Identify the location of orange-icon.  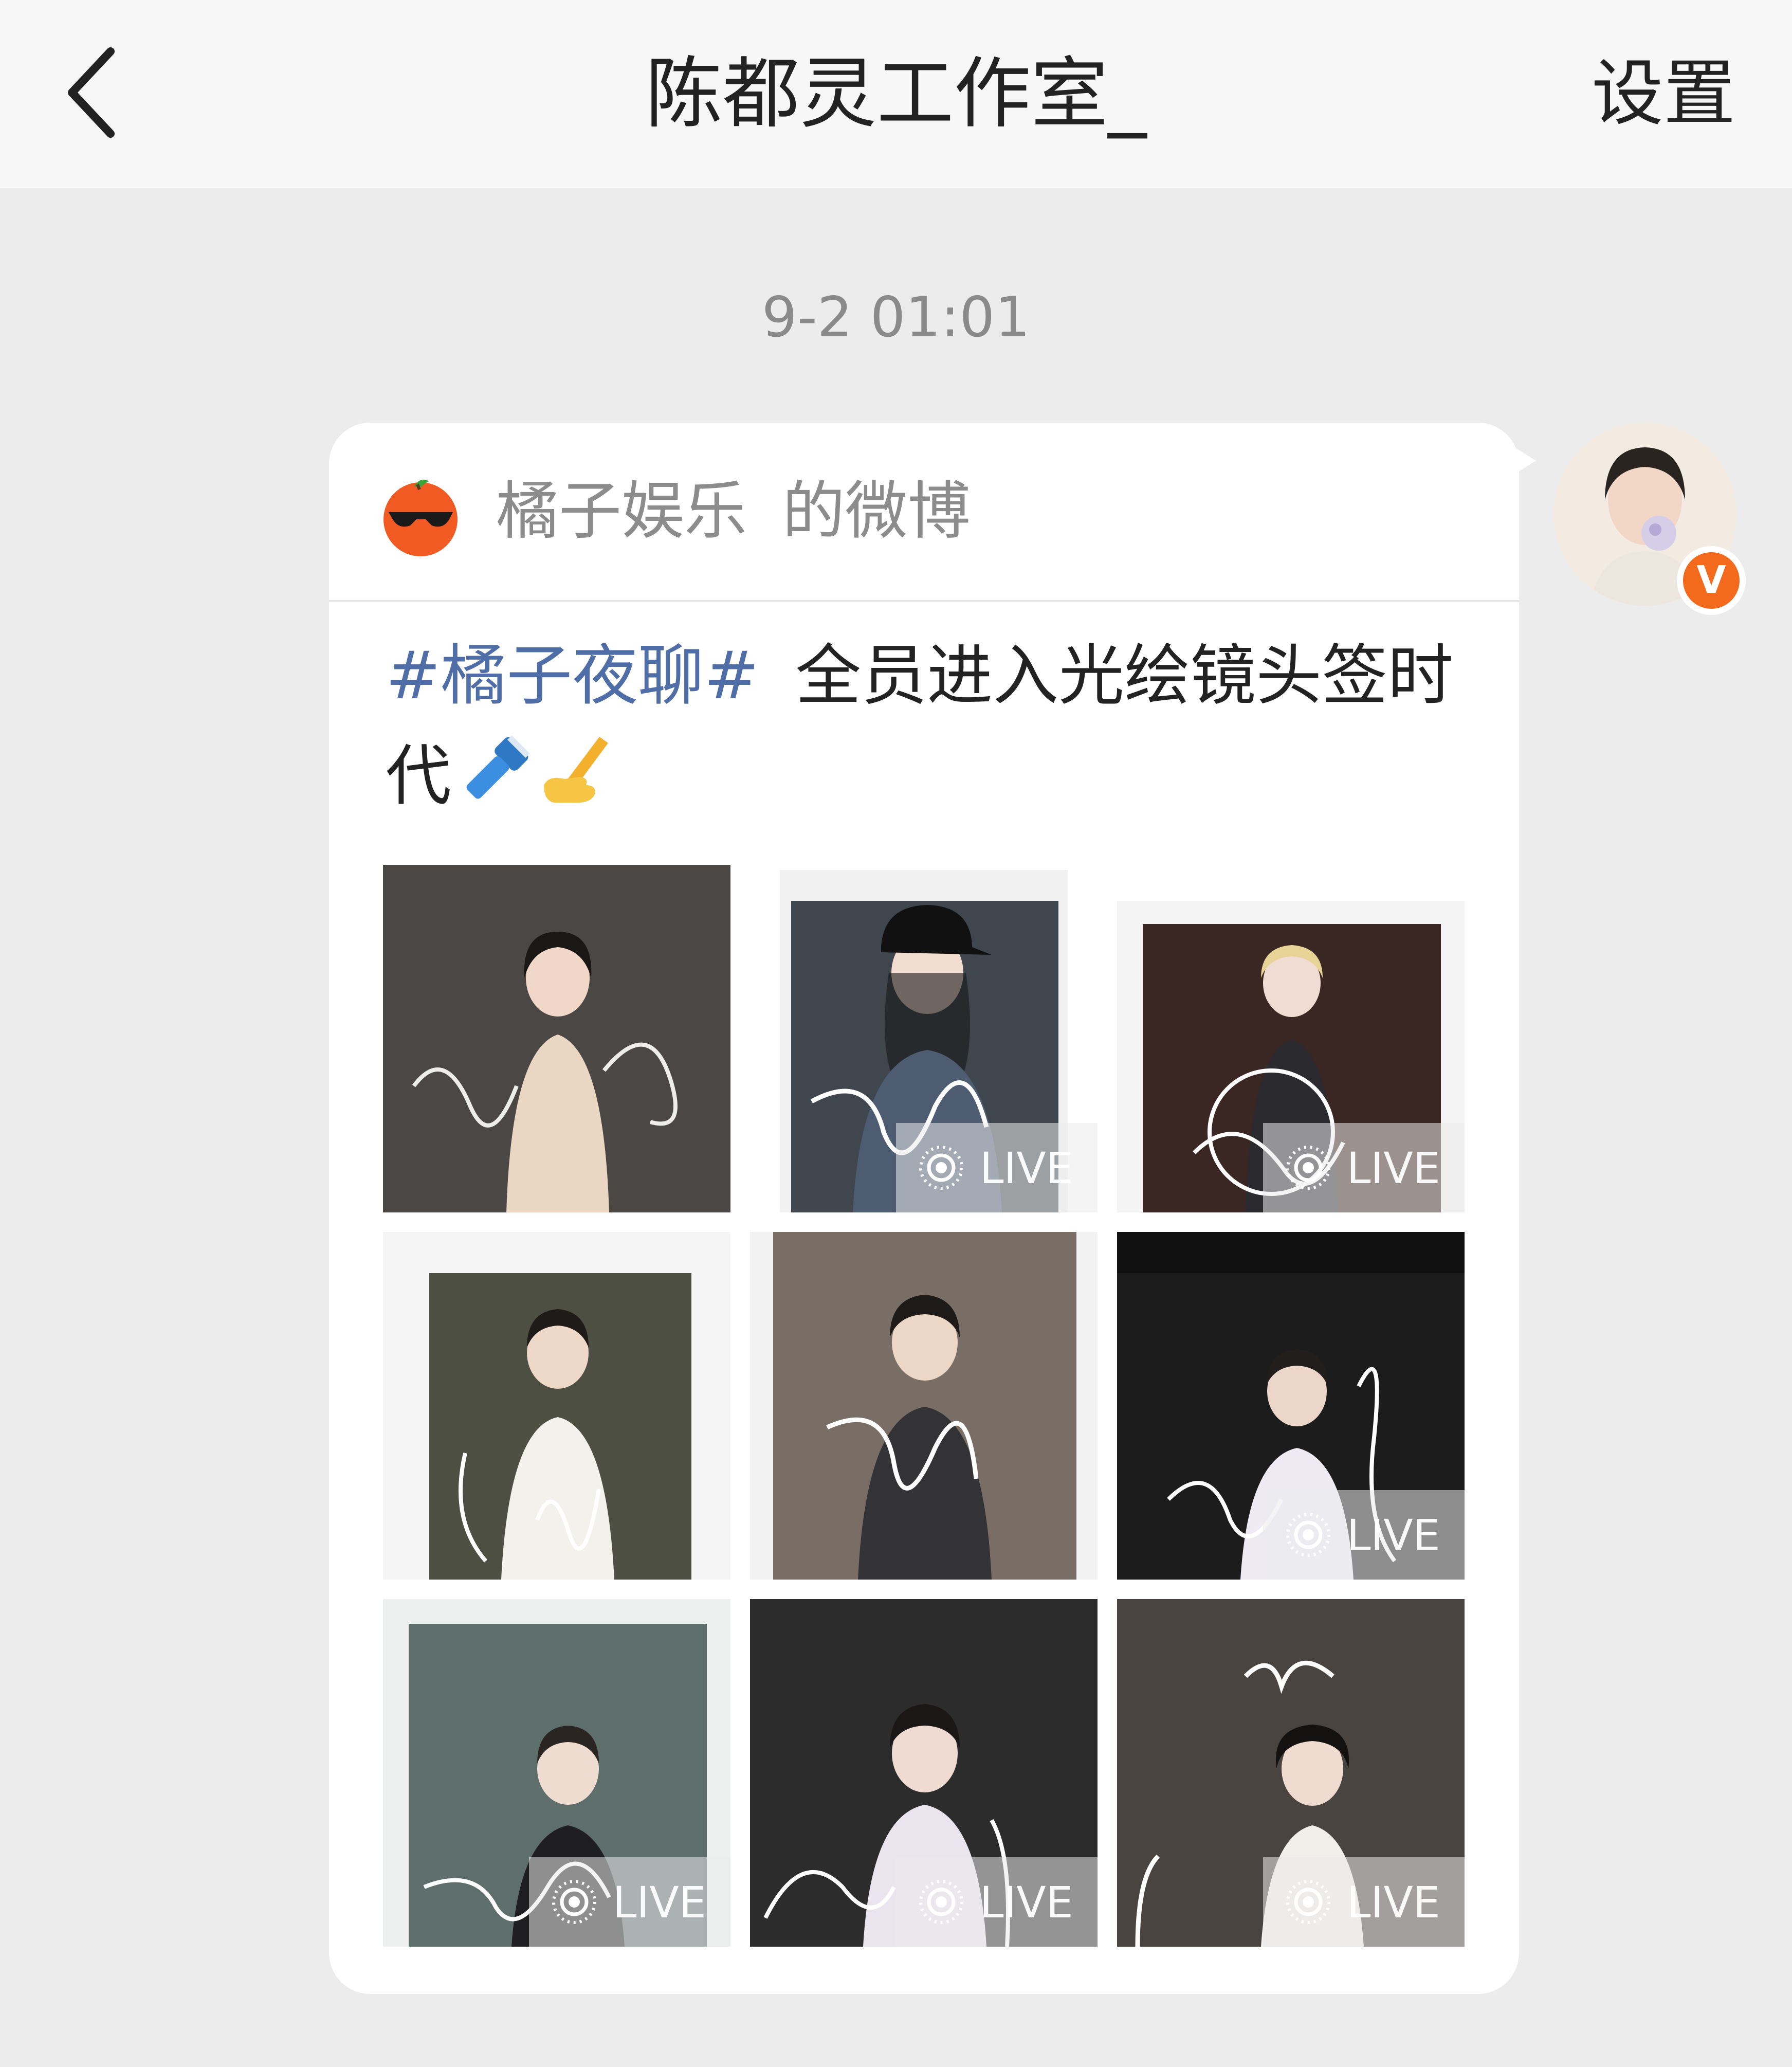
(420, 517).